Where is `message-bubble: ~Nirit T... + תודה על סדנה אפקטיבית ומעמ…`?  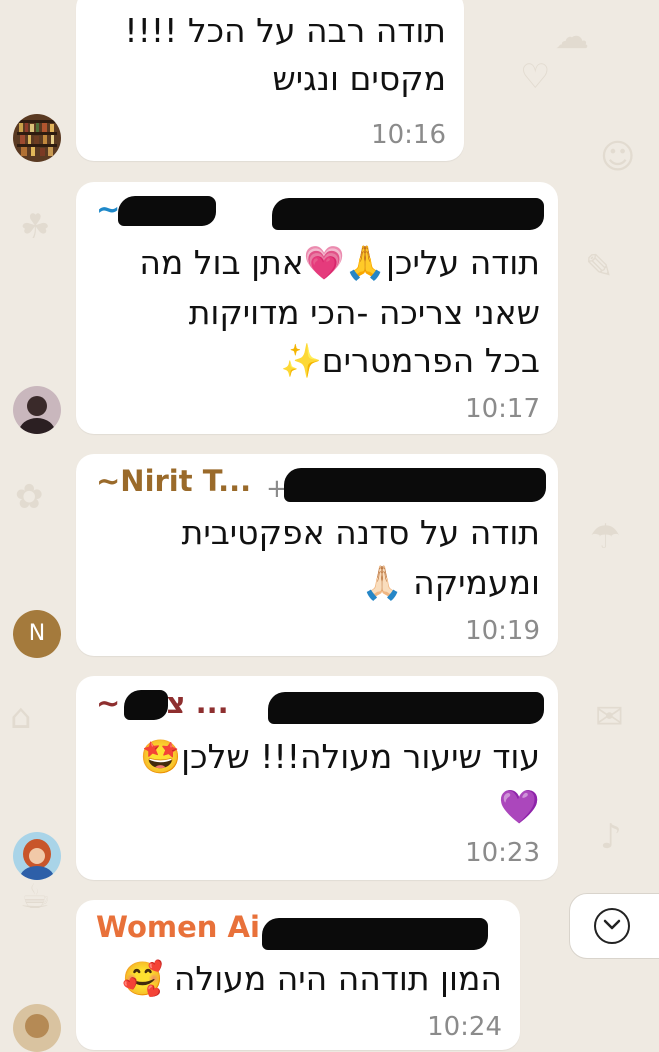
message-bubble: ~Nirit T... + תודה על סדנה אפקטיבית ומעמ… is located at coordinates (317, 555).